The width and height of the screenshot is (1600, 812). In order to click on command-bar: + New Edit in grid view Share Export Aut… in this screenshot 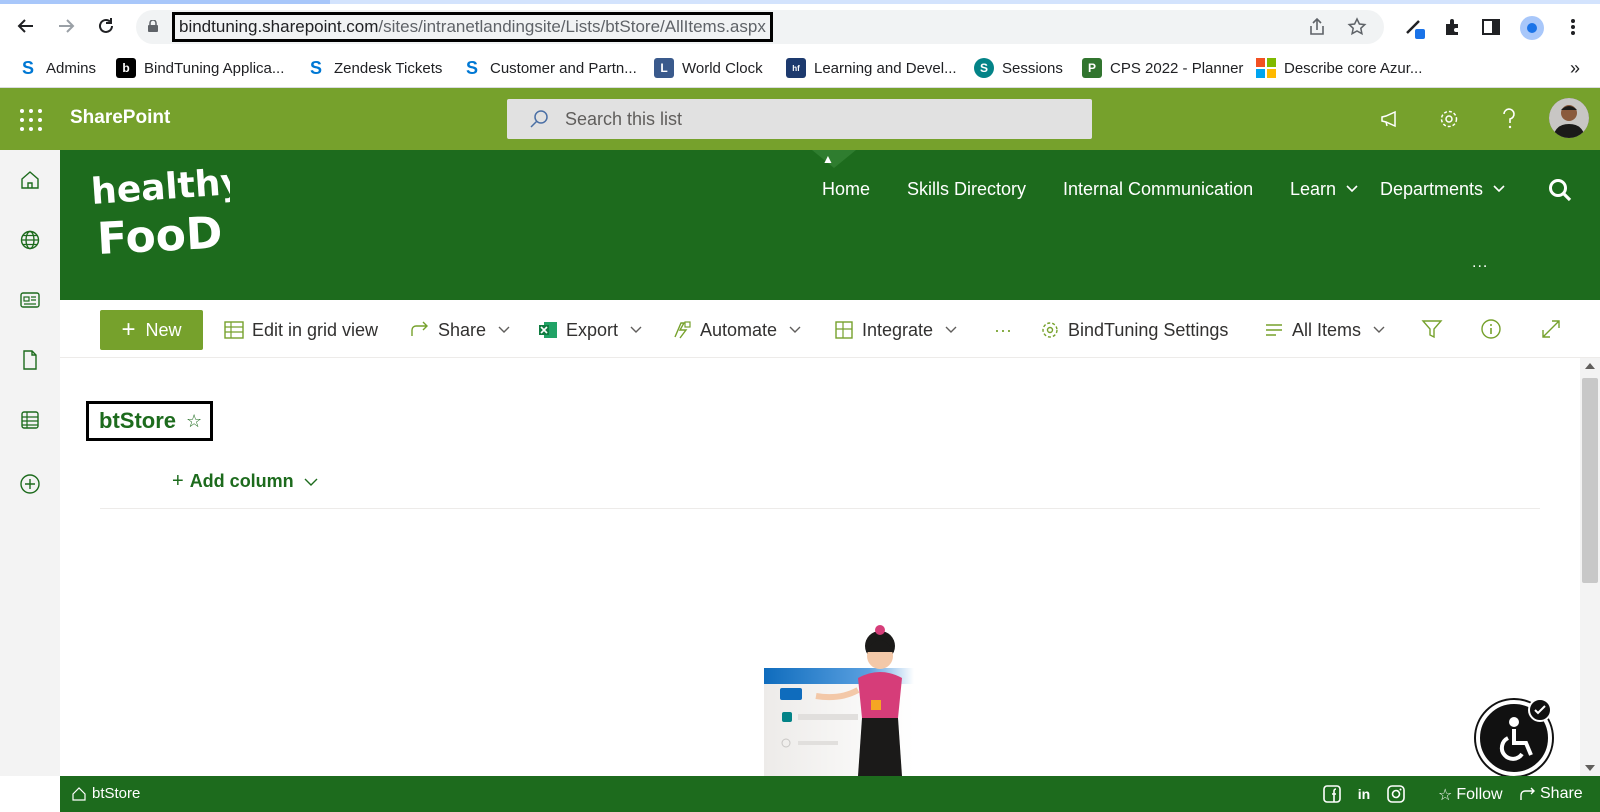, I will do `click(830, 329)`.